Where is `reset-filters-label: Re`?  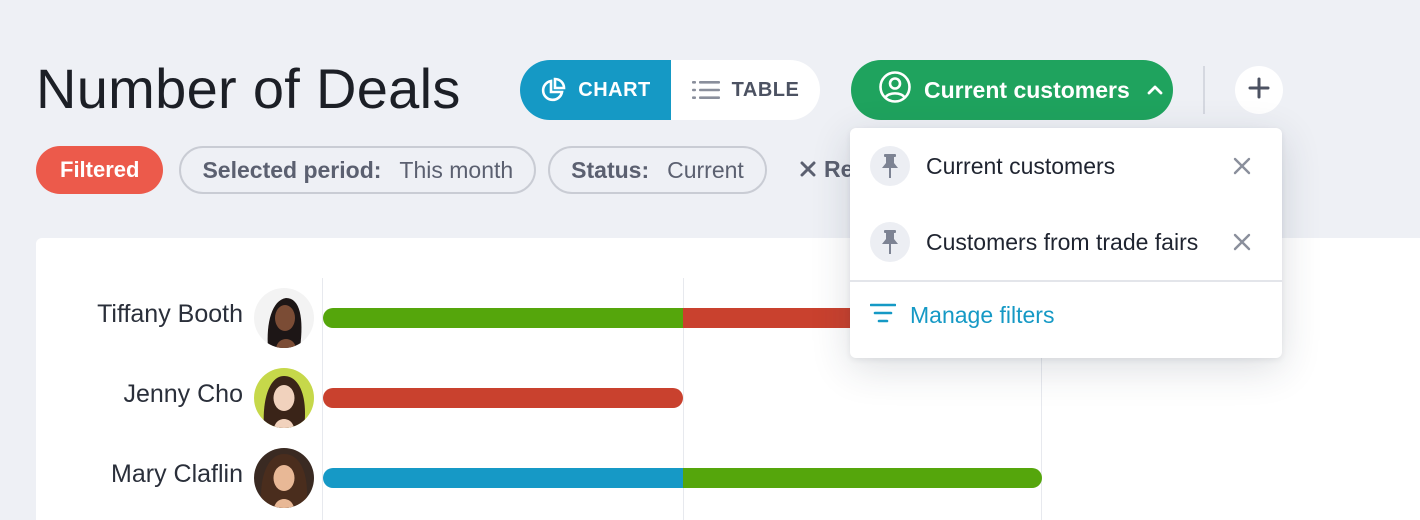 reset-filters-label: Re is located at coordinates (839, 169).